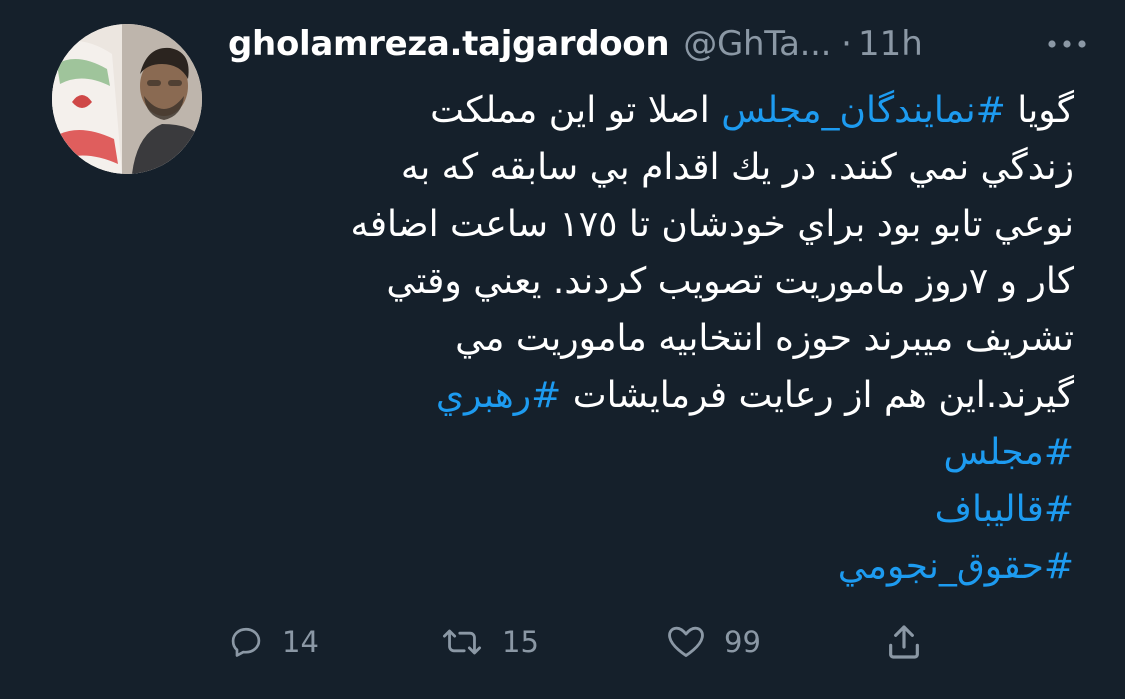  I want to click on like-count: 99, so click(742, 642).